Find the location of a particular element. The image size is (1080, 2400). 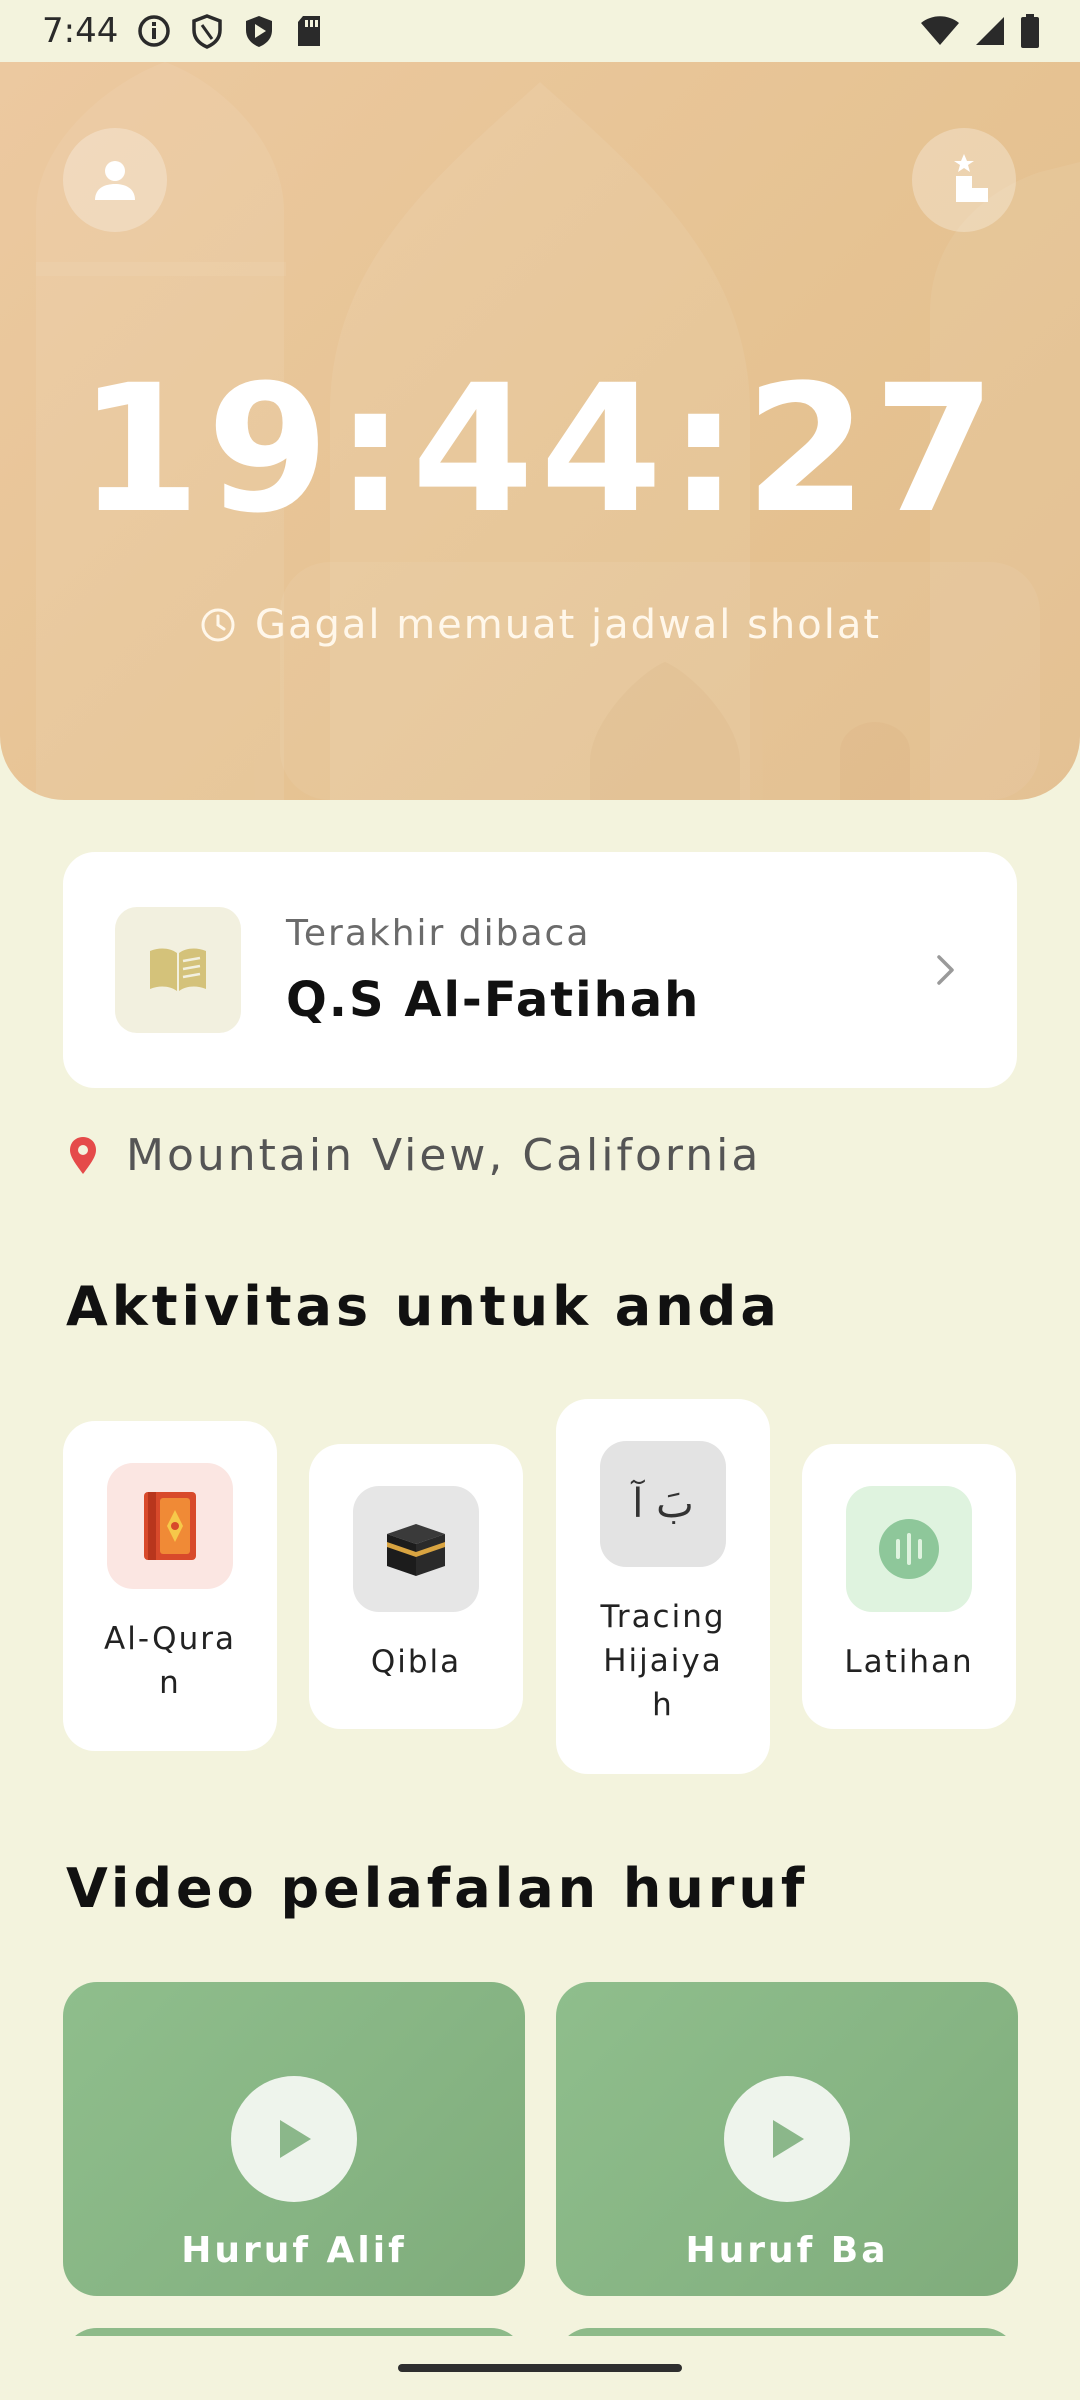

location-text: Mountain View, California is located at coordinates (444, 1155).